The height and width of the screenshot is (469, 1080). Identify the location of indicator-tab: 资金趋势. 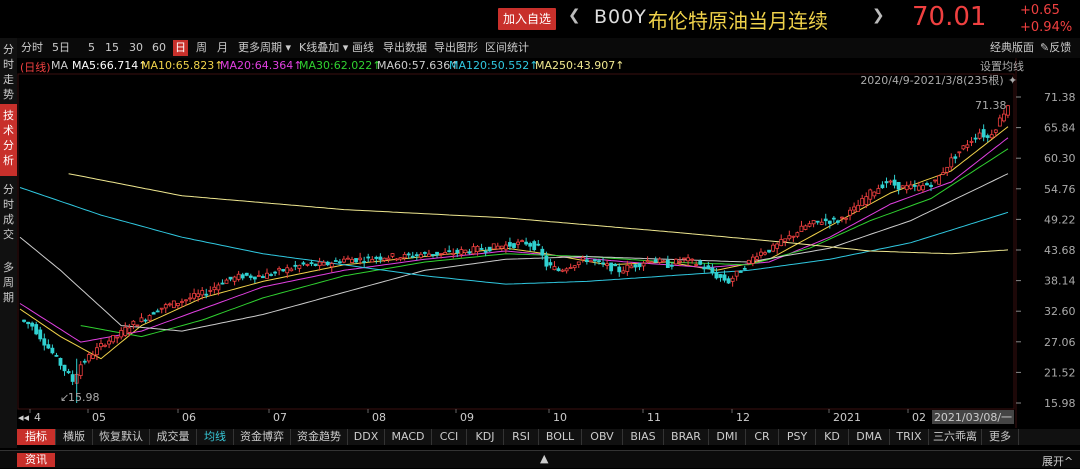
(319, 437).